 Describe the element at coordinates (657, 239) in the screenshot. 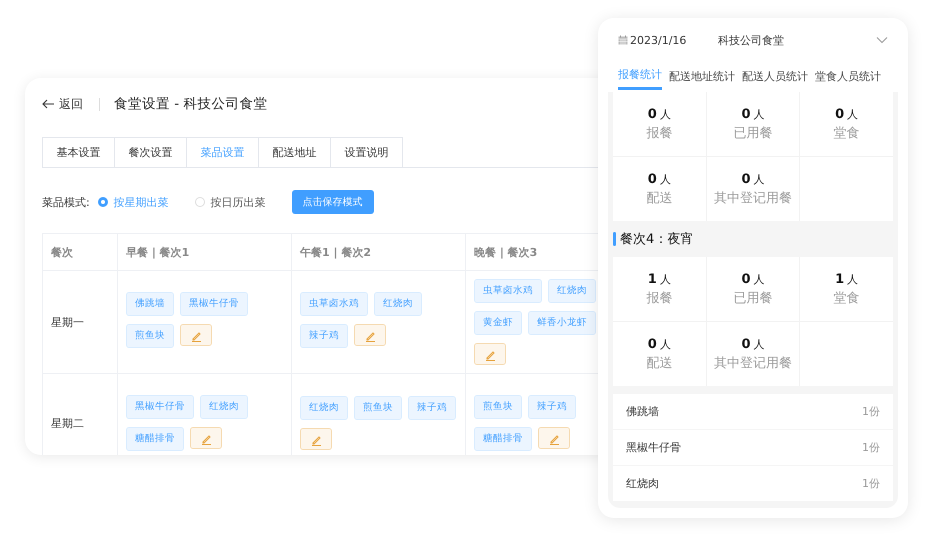

I see `section-title: 餐次4：夜宵` at that location.